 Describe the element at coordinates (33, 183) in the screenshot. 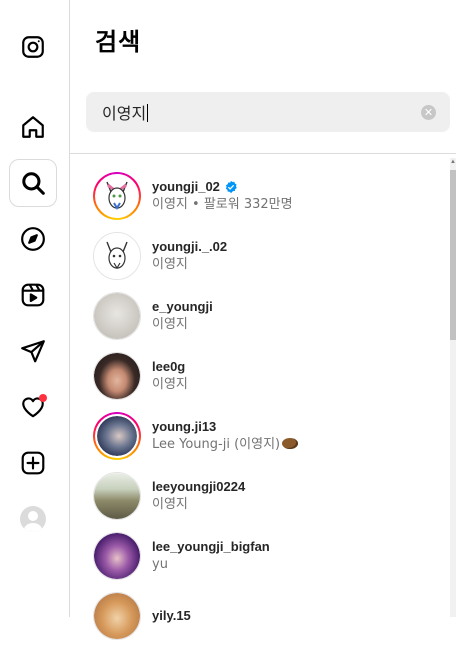

I see `search-icon` at that location.